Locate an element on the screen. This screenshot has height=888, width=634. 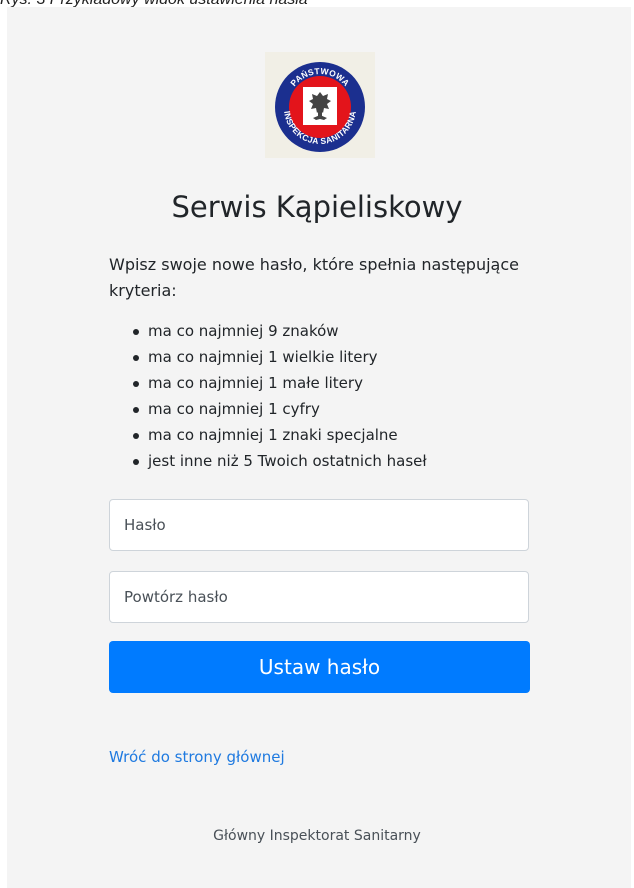
list-item: ma co najmniej 1 znaki specjalne is located at coordinates (268, 435).